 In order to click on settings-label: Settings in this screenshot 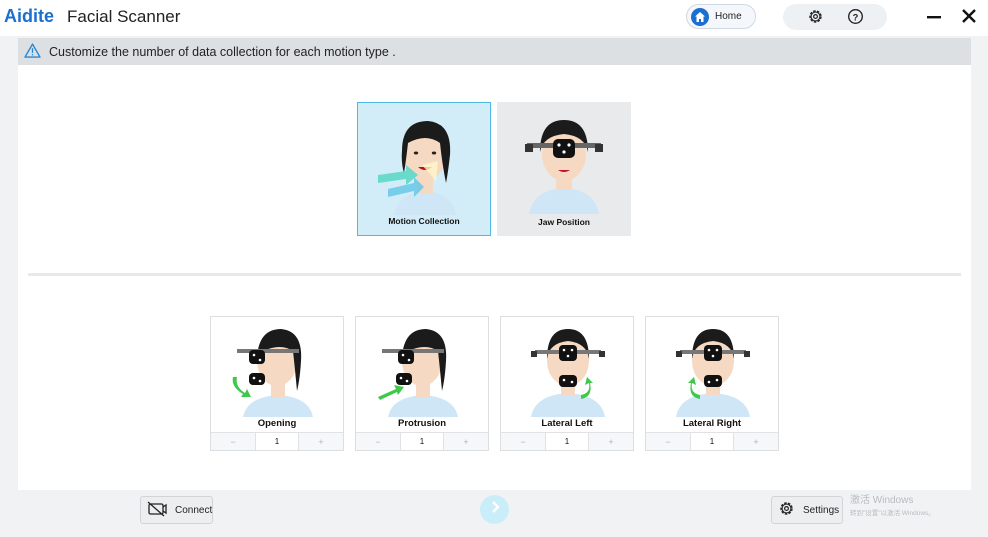, I will do `click(821, 510)`.